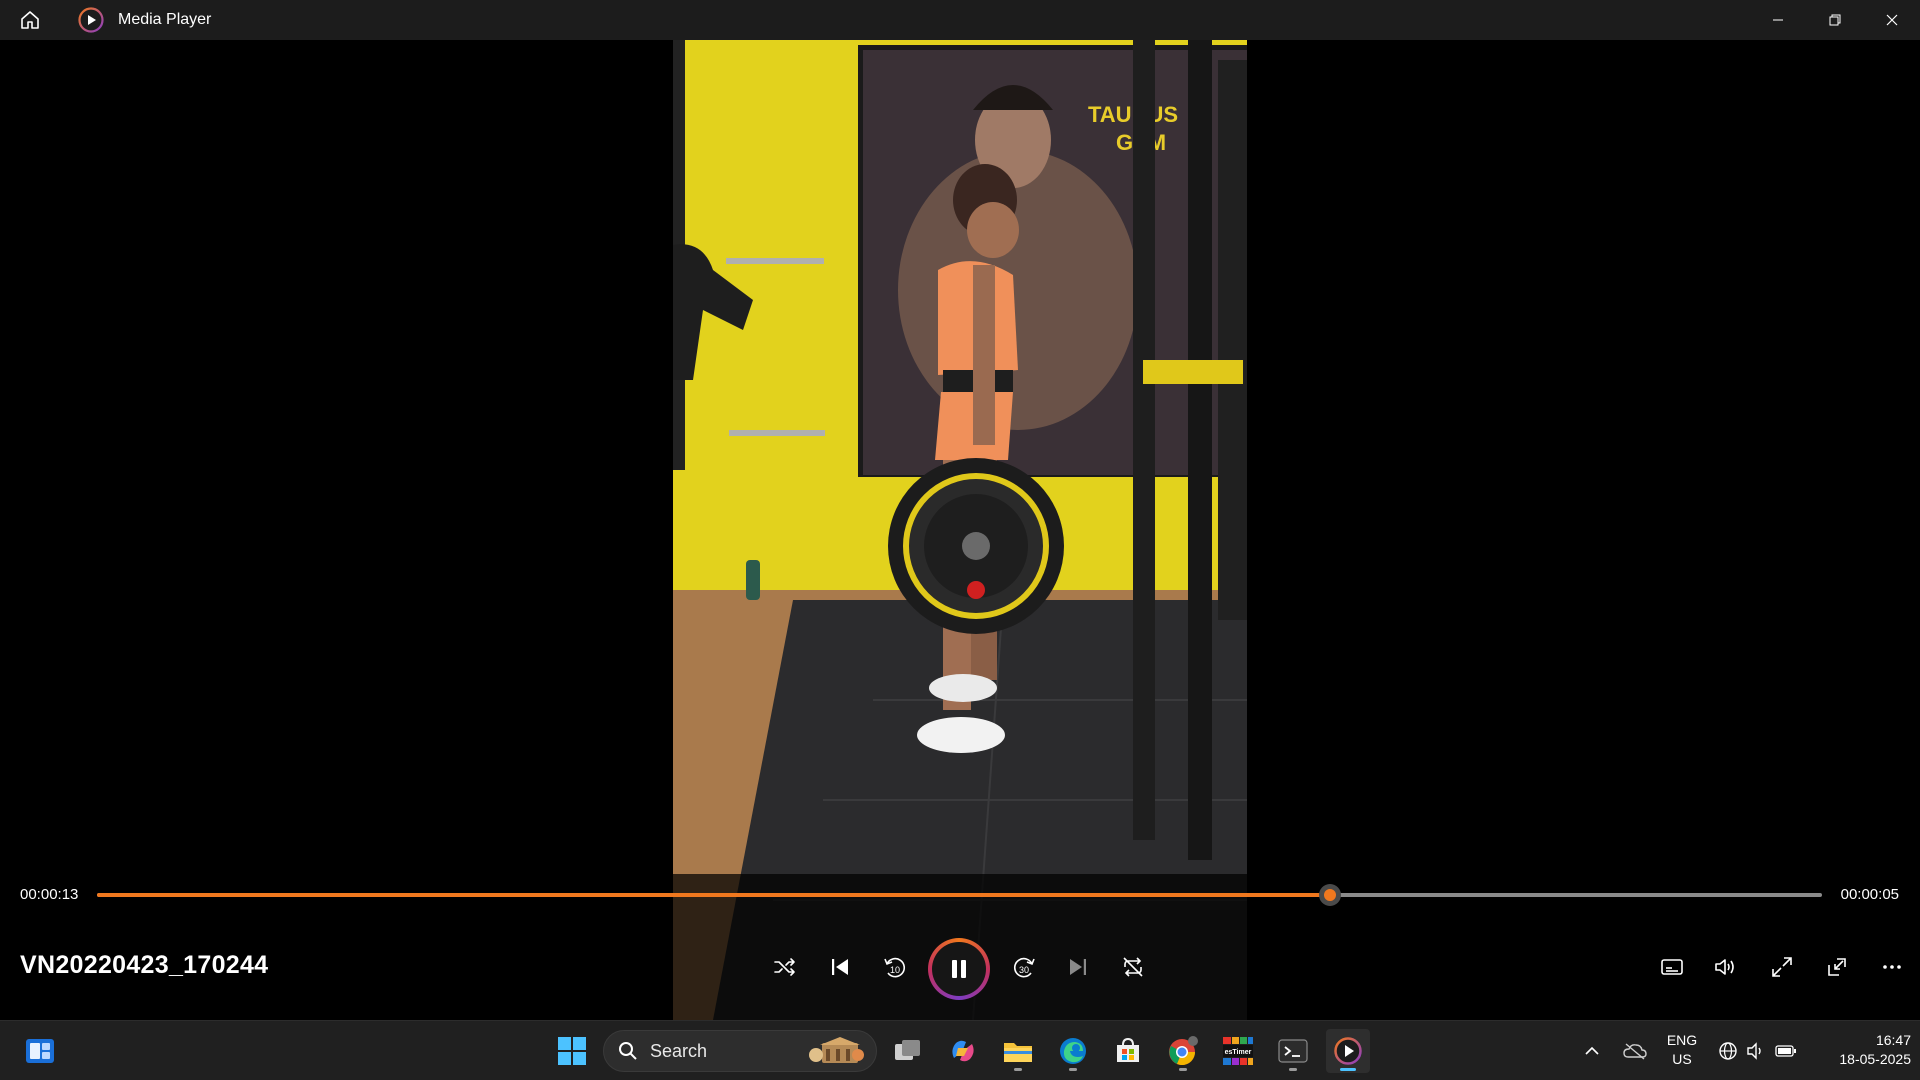 The image size is (1920, 1080). I want to click on show-hidden-icons-button, so click(1592, 1051).